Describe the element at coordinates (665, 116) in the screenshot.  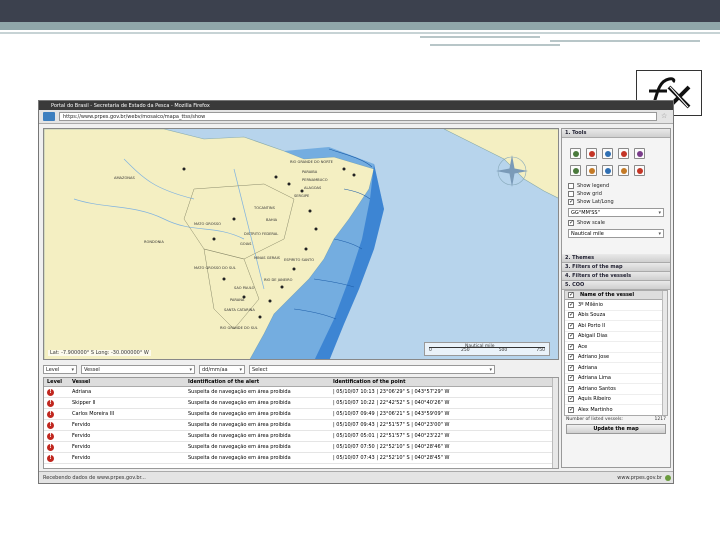
I see `bookmark-star-icon: ☆` at that location.